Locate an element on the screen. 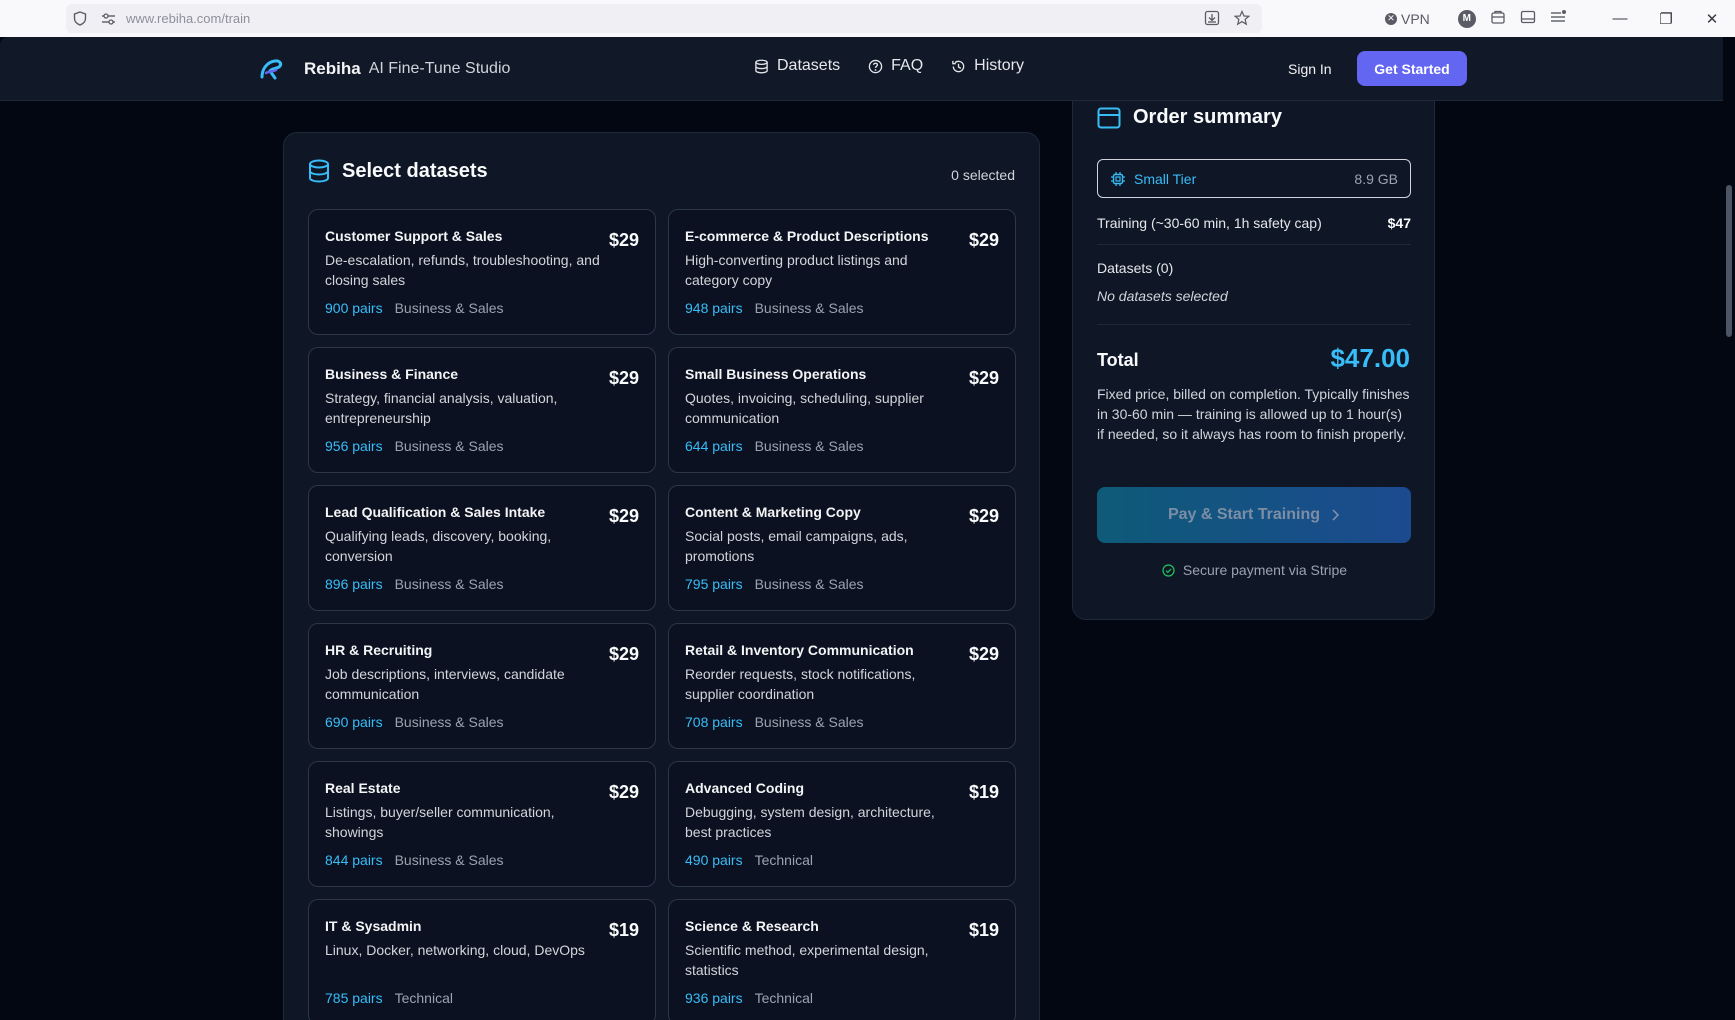  minimize-icon: — is located at coordinates (1620, 18).